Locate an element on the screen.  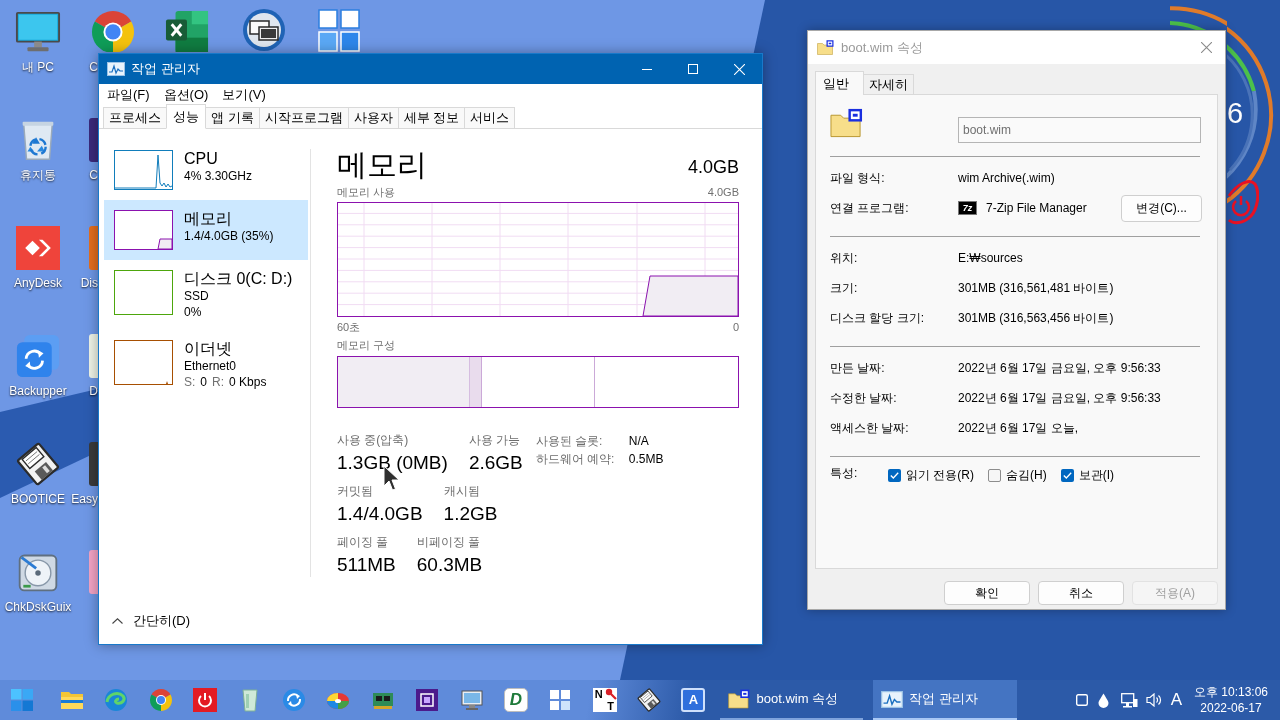
checkbox-label: 숨김(H) is located at coordinates (1026, 475).